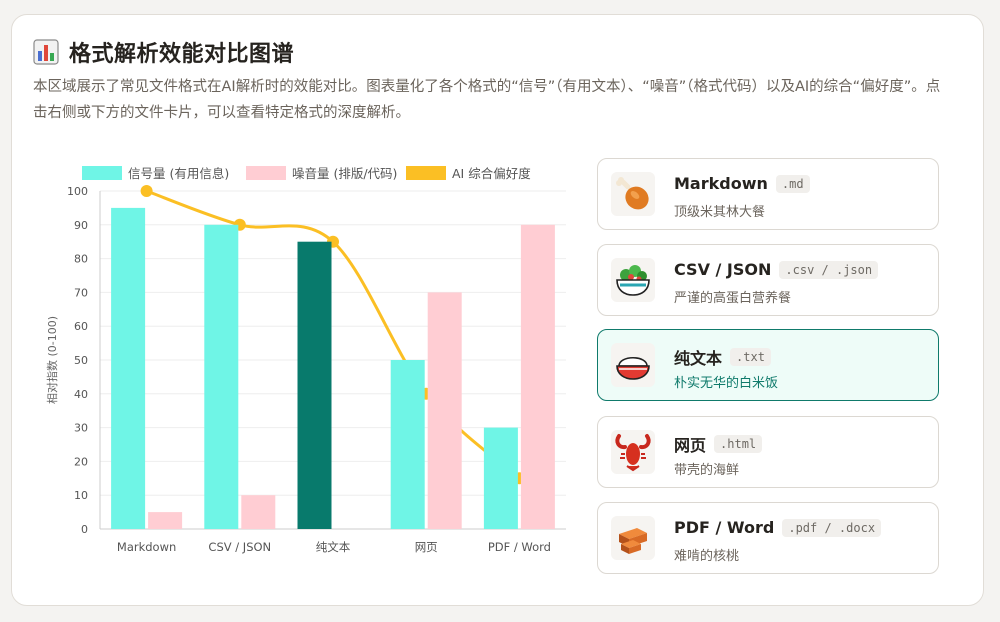 The width and height of the screenshot is (1000, 622). I want to click on format-card-plain-text: 纯文本 .txt 朴实无华的白米饭, so click(768, 365).